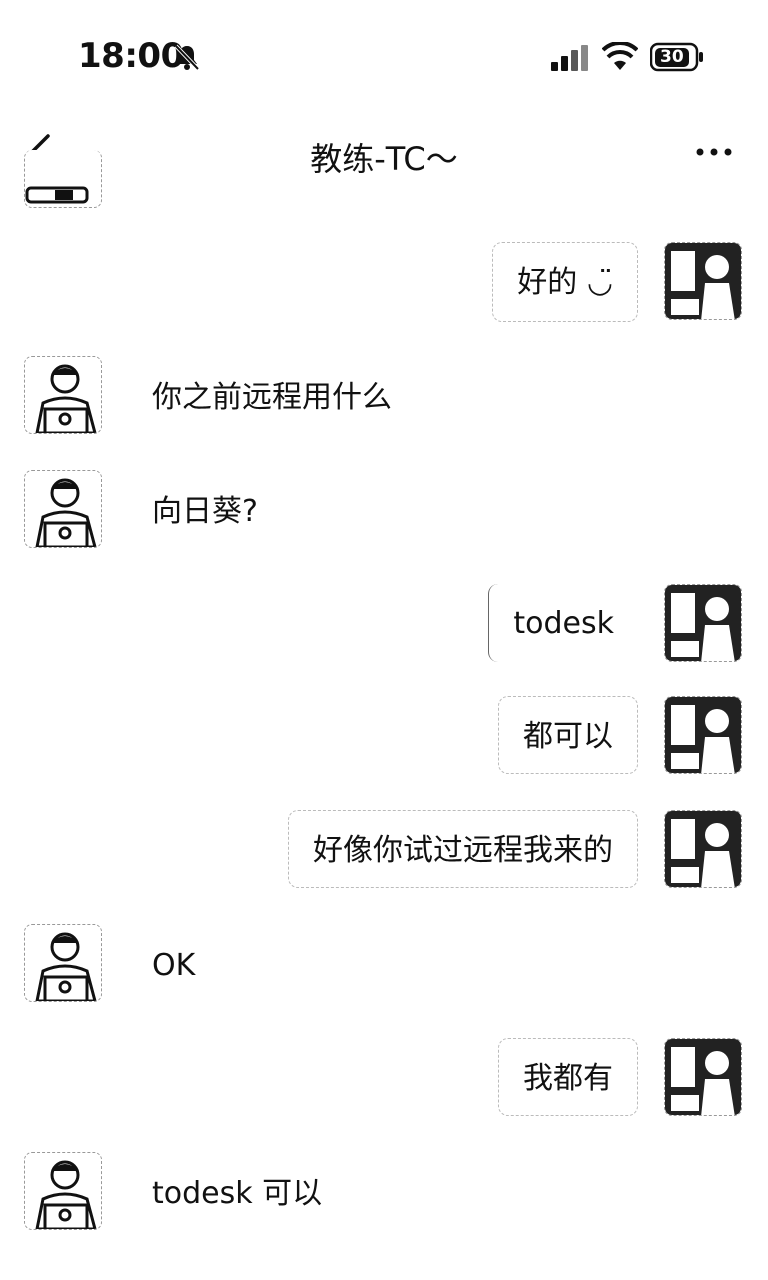  I want to click on chat-header: 教练-TC～, so click(384, 150).